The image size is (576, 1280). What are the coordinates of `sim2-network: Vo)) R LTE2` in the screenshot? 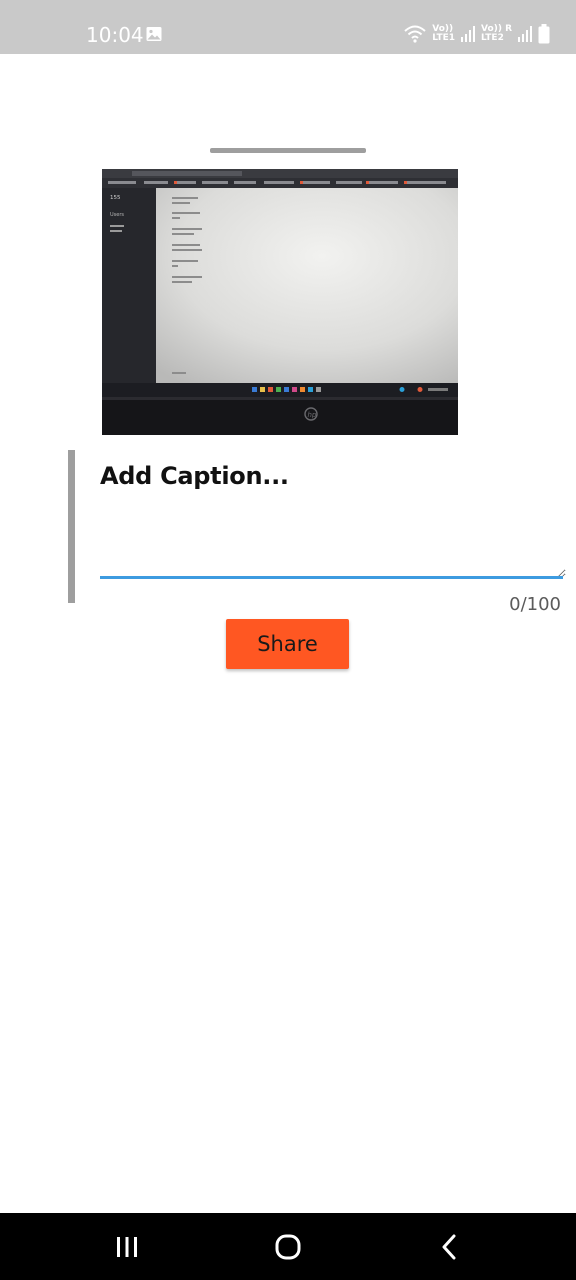 It's located at (496, 33).